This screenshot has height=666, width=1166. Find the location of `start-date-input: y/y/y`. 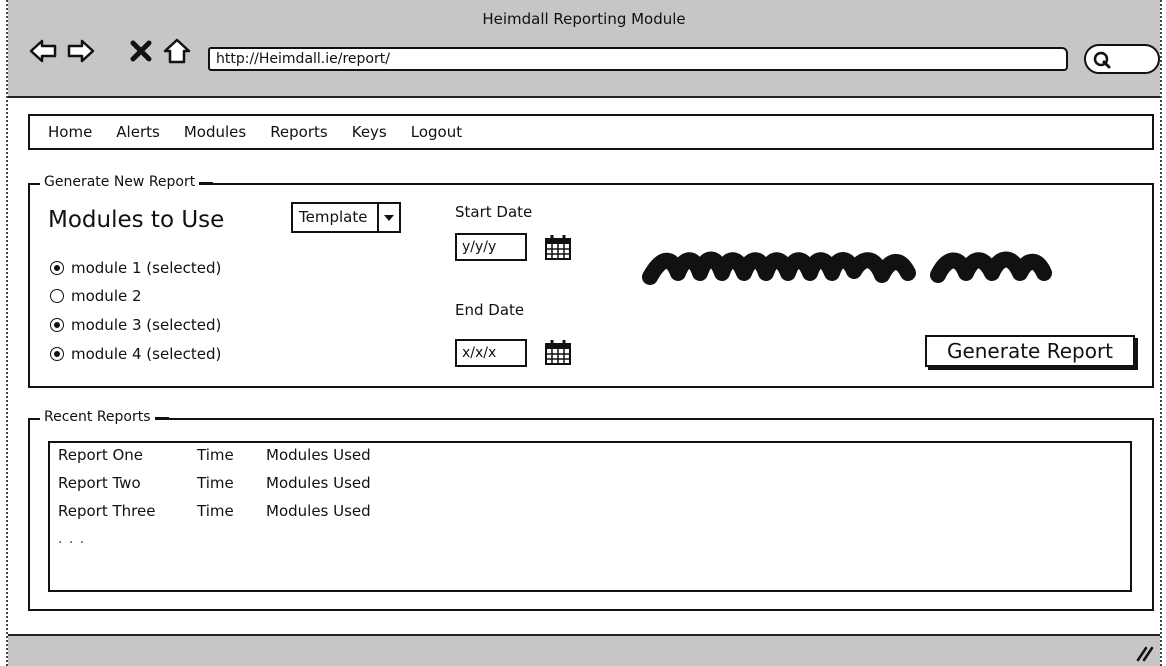

start-date-input: y/y/y is located at coordinates (491, 247).